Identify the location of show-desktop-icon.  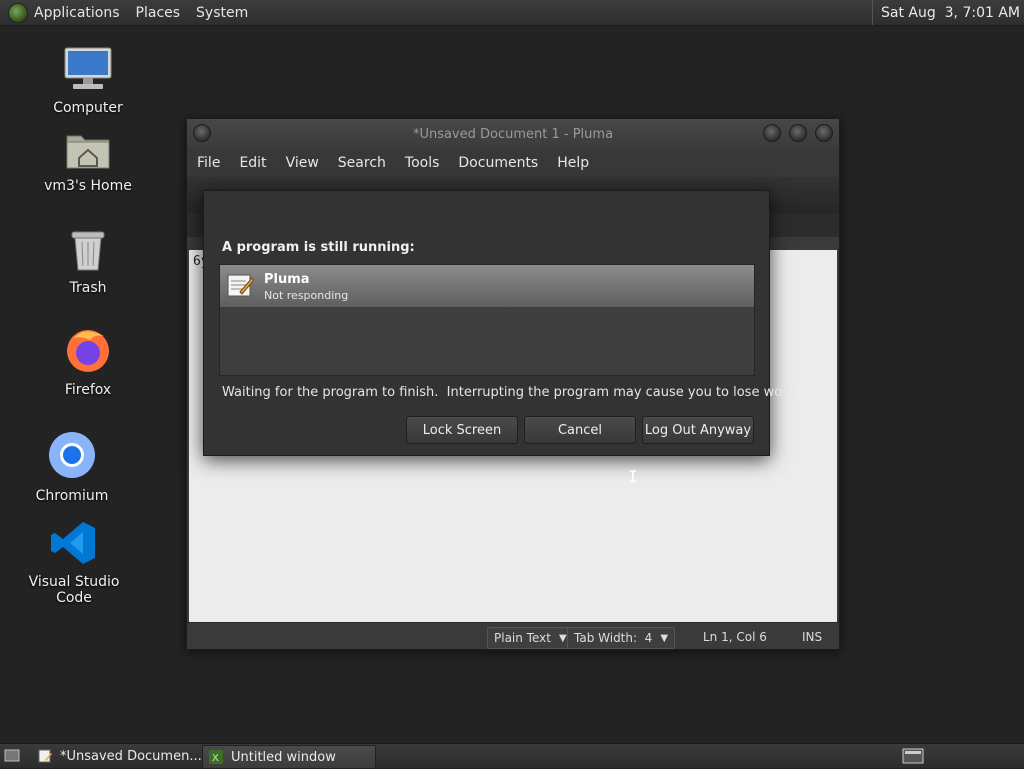
(12, 755).